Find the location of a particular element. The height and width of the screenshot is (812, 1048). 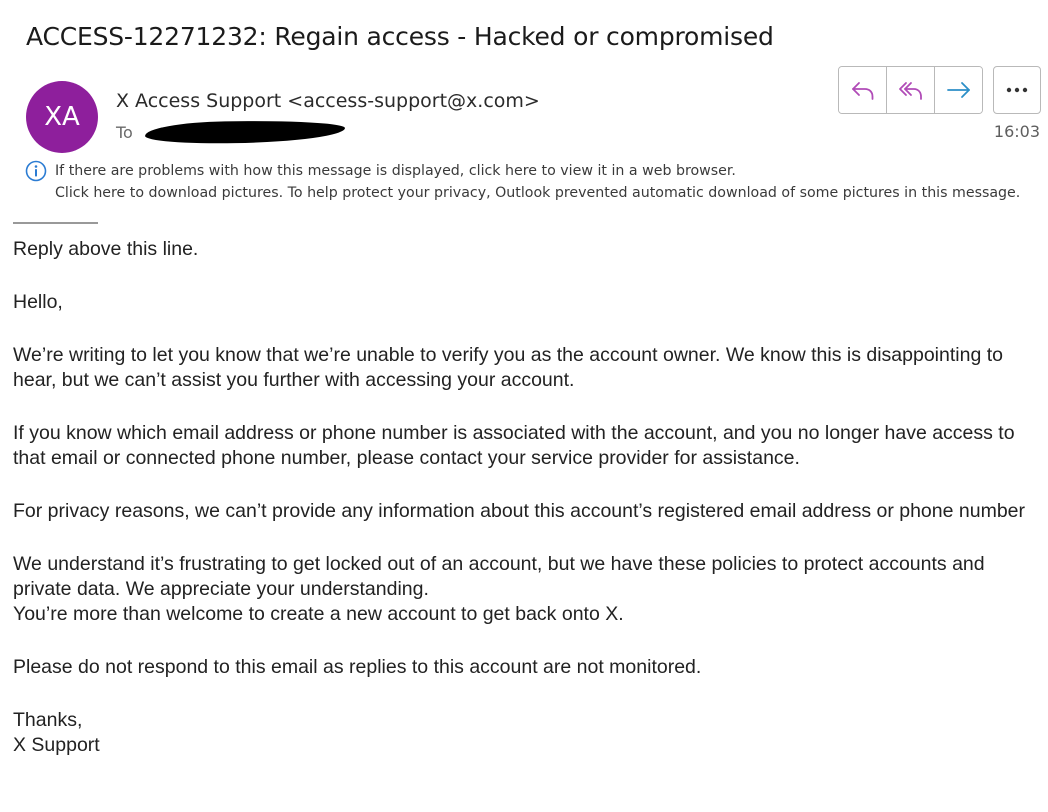

reply-button is located at coordinates (863, 90).